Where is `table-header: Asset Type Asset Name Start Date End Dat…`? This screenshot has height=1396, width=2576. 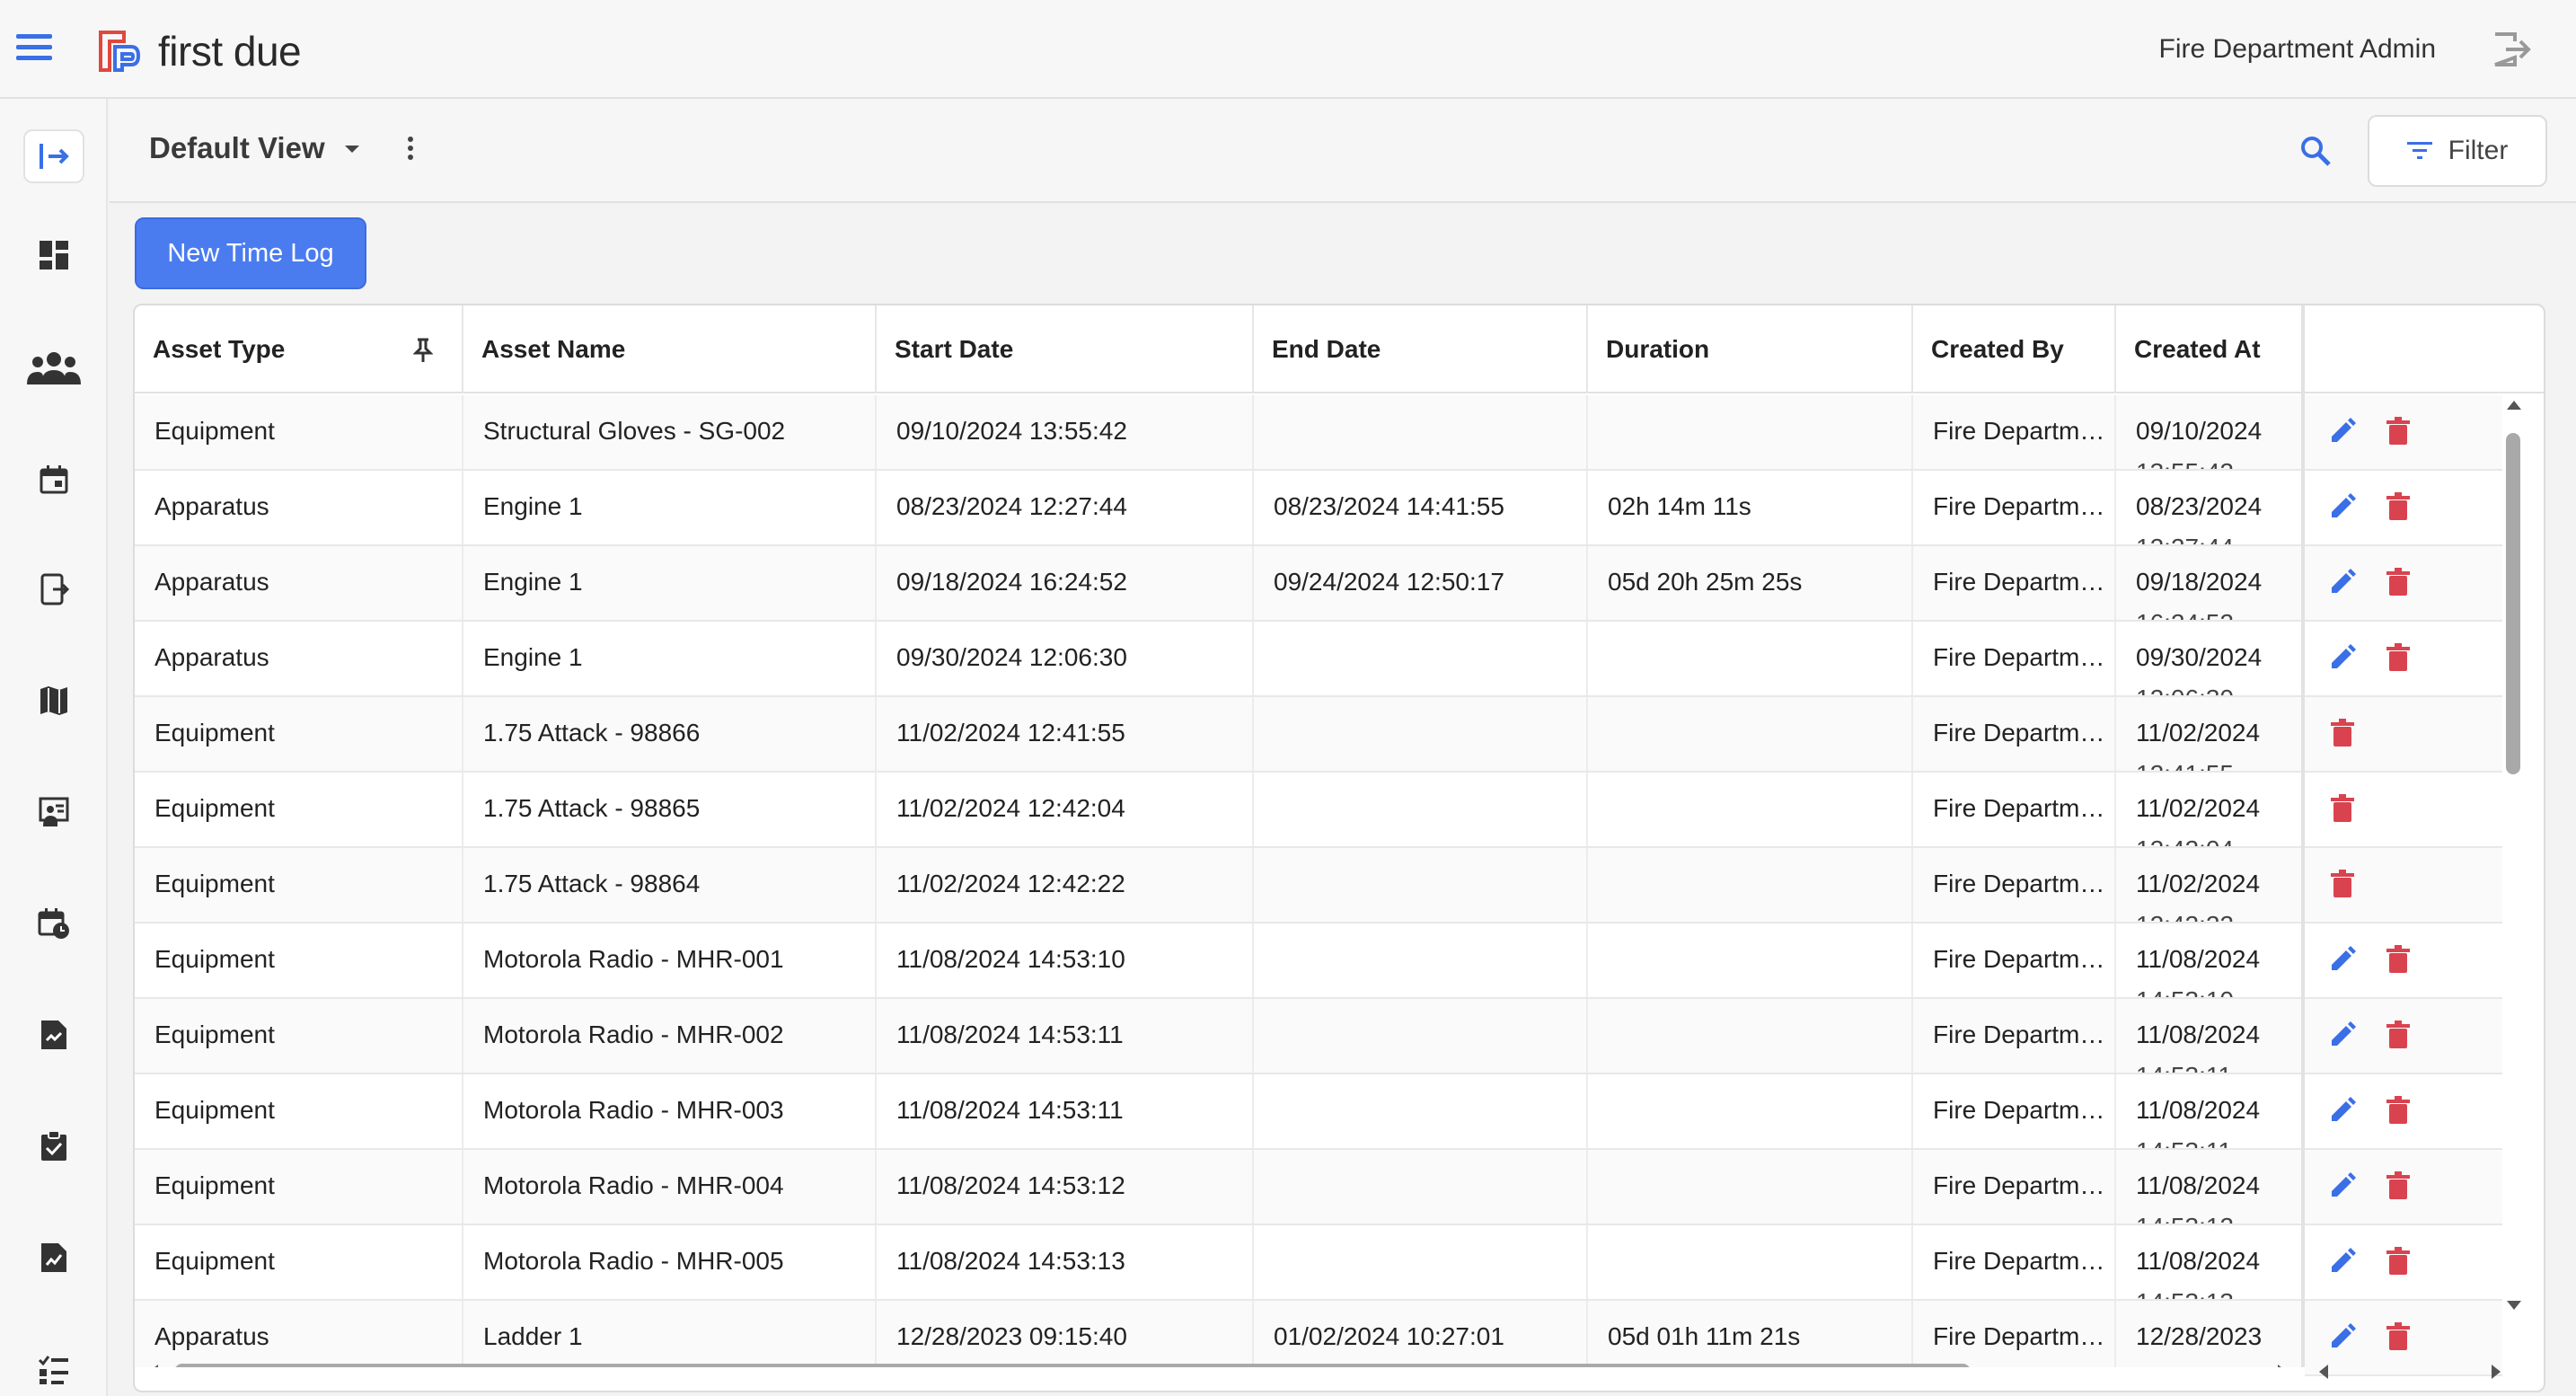
table-header: Asset Type Asset Name Start Date End Dat… is located at coordinates (1218, 349).